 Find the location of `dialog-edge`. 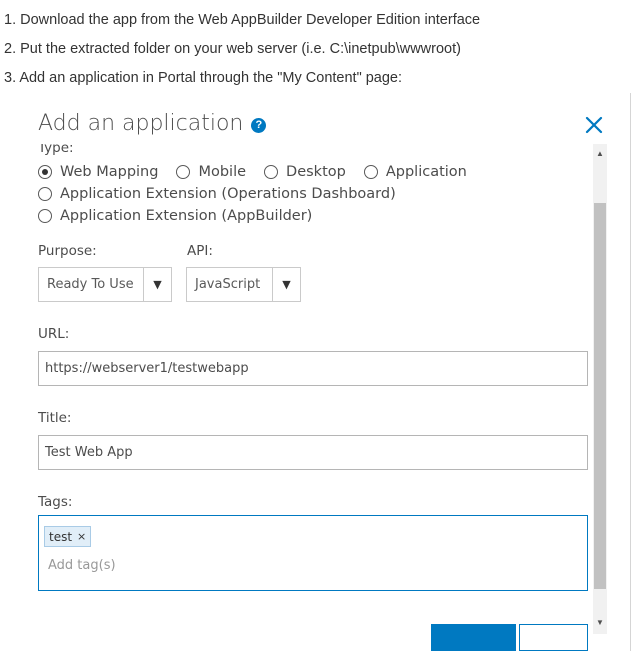

dialog-edge is located at coordinates (630, 372).